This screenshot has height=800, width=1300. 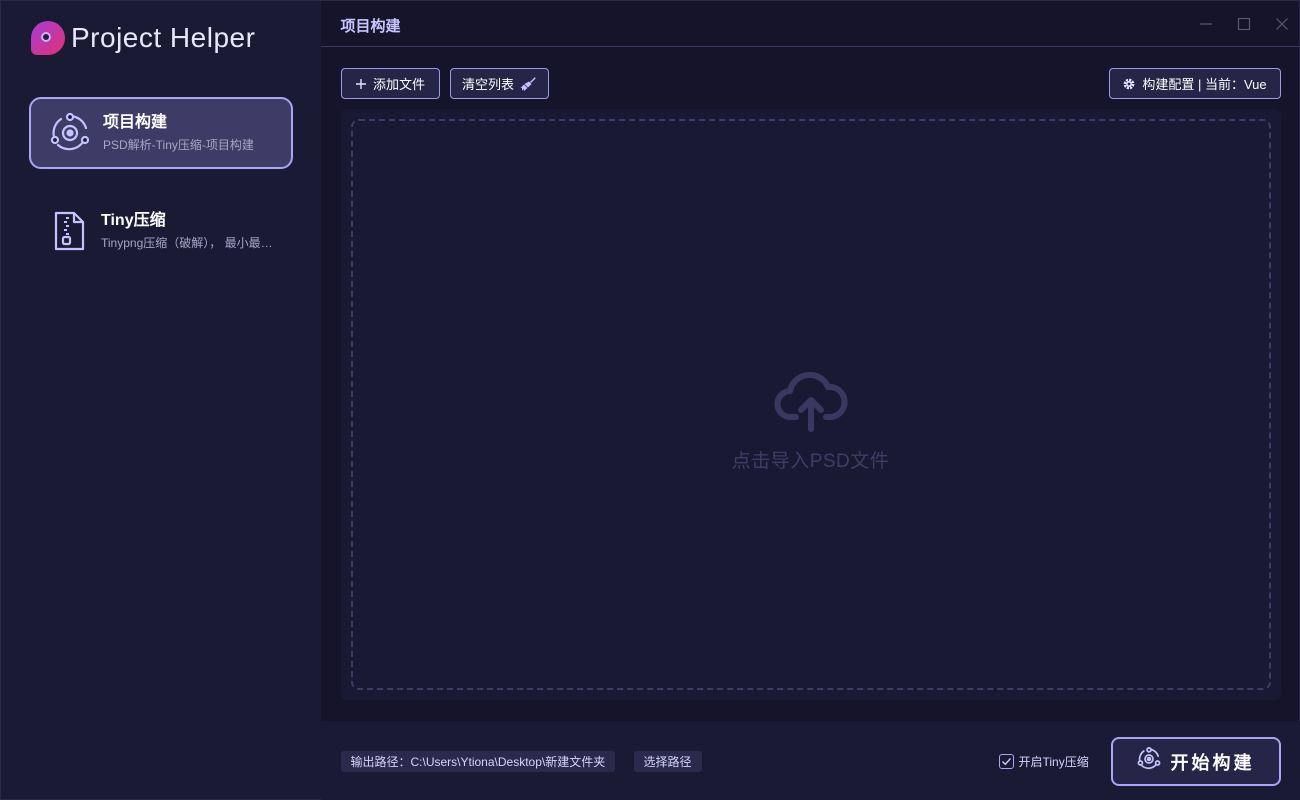 What do you see at coordinates (68, 231) in the screenshot?
I see `zip-file-icon` at bounding box center [68, 231].